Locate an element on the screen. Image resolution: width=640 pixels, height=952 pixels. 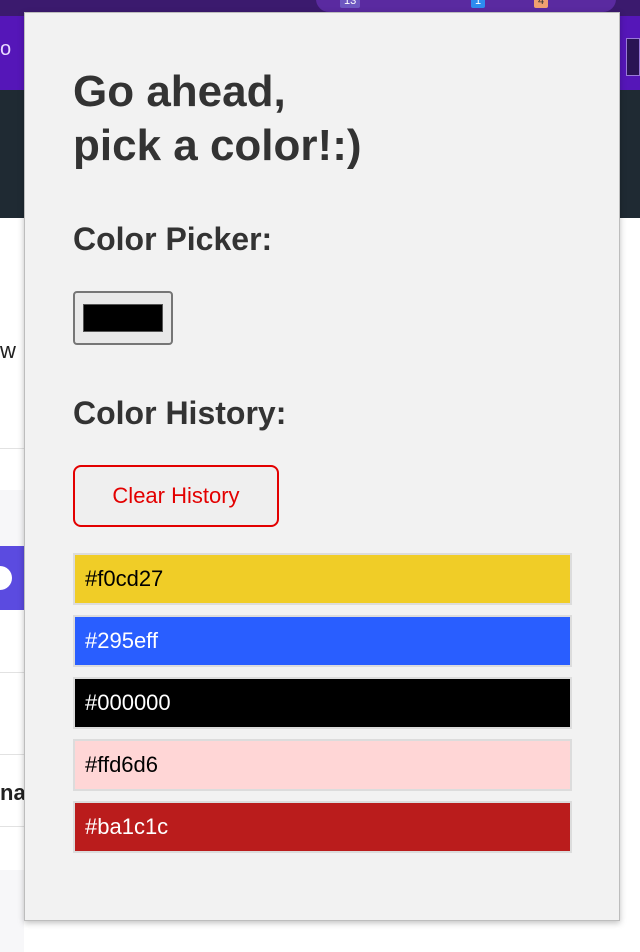
selected-color-swatch is located at coordinates (123, 318).